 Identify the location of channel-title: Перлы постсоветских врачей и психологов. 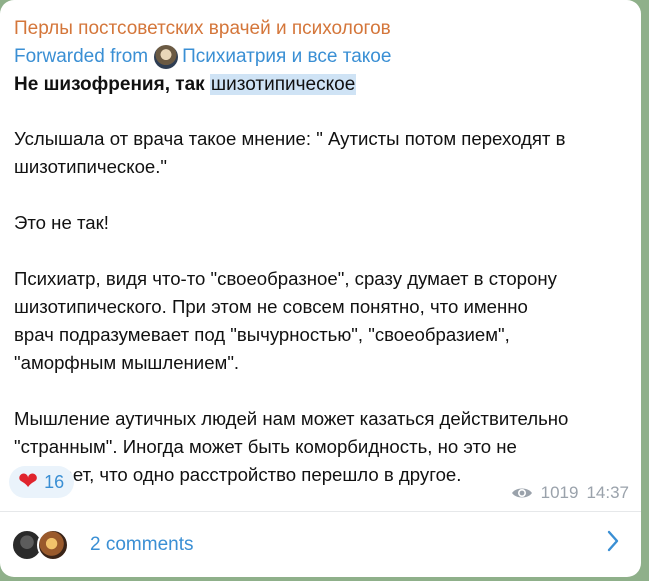
(202, 29).